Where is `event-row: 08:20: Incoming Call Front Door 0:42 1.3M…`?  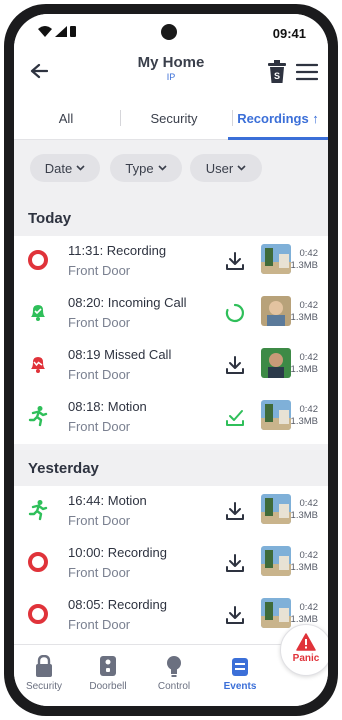
event-row: 08:20: Incoming Call Front Door 0:42 1.3M… is located at coordinates (171, 314).